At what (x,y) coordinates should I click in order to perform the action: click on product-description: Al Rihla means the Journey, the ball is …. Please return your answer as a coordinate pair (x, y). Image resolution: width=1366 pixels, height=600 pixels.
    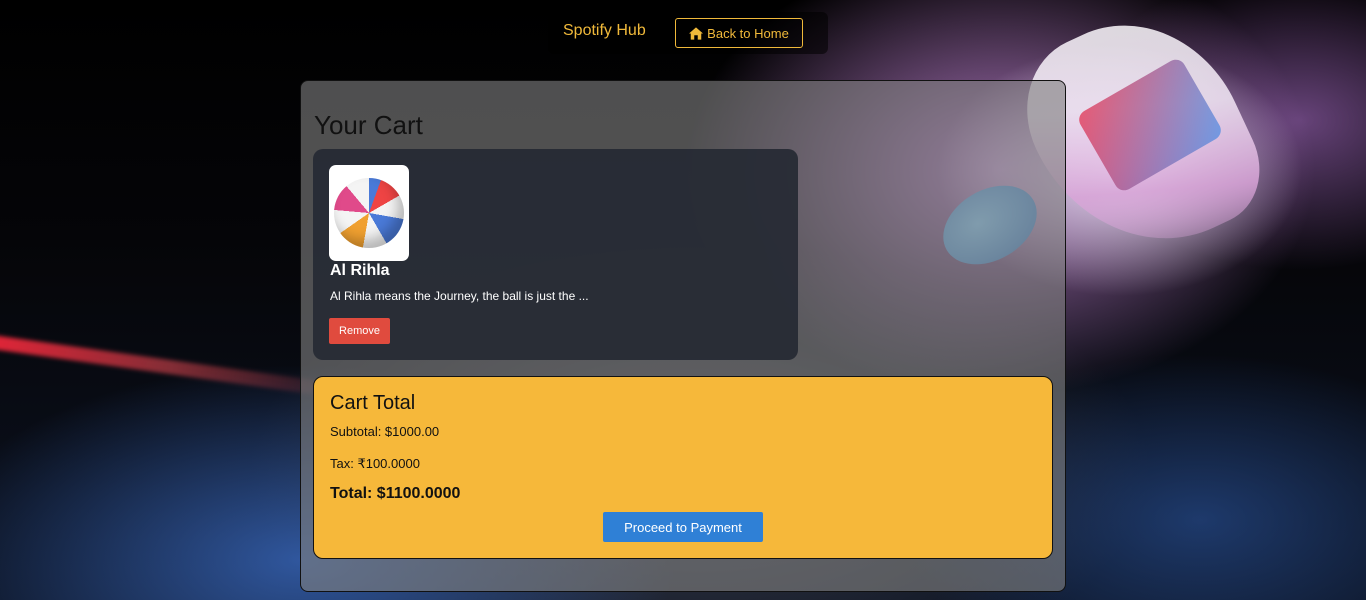
    Looking at the image, I should click on (459, 296).